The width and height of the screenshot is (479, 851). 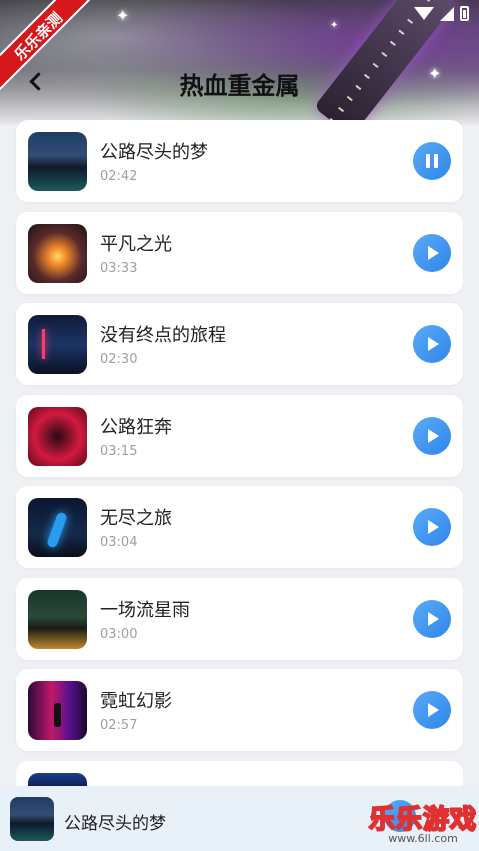 I want to click on top-bar: 热血重金属, so click(x=239, y=82).